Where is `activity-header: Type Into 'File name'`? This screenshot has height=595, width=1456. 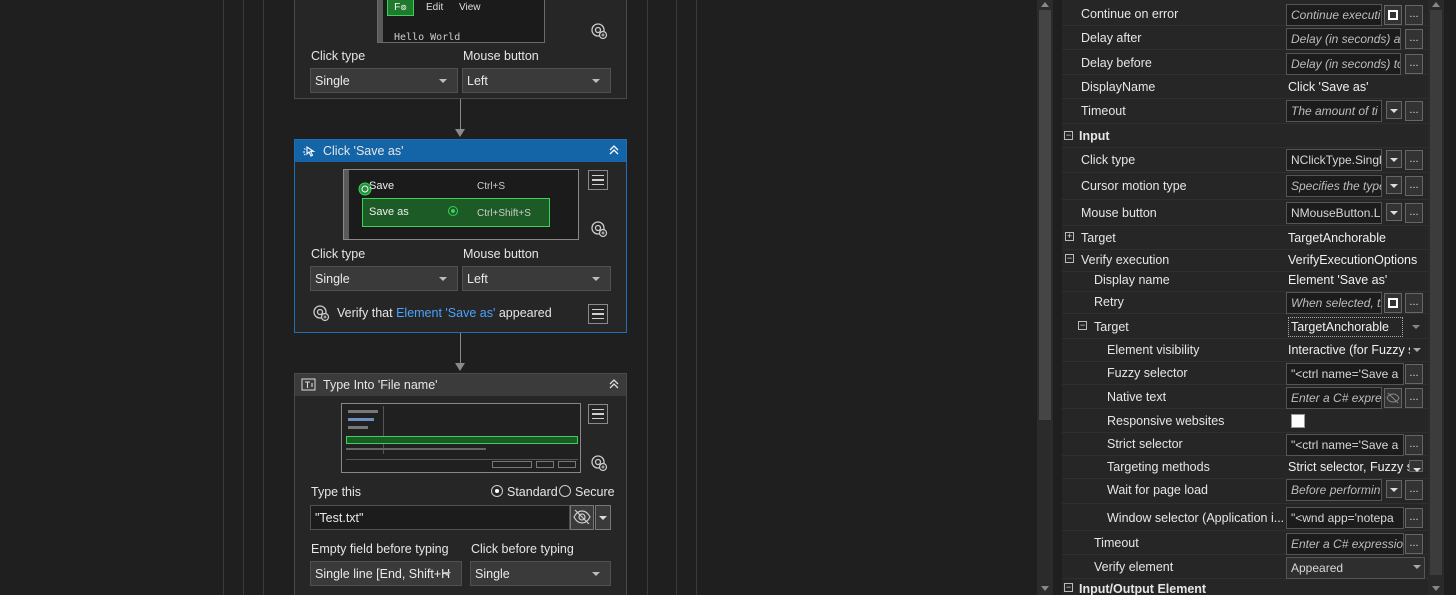
activity-header: Type Into 'File name' is located at coordinates (460, 385).